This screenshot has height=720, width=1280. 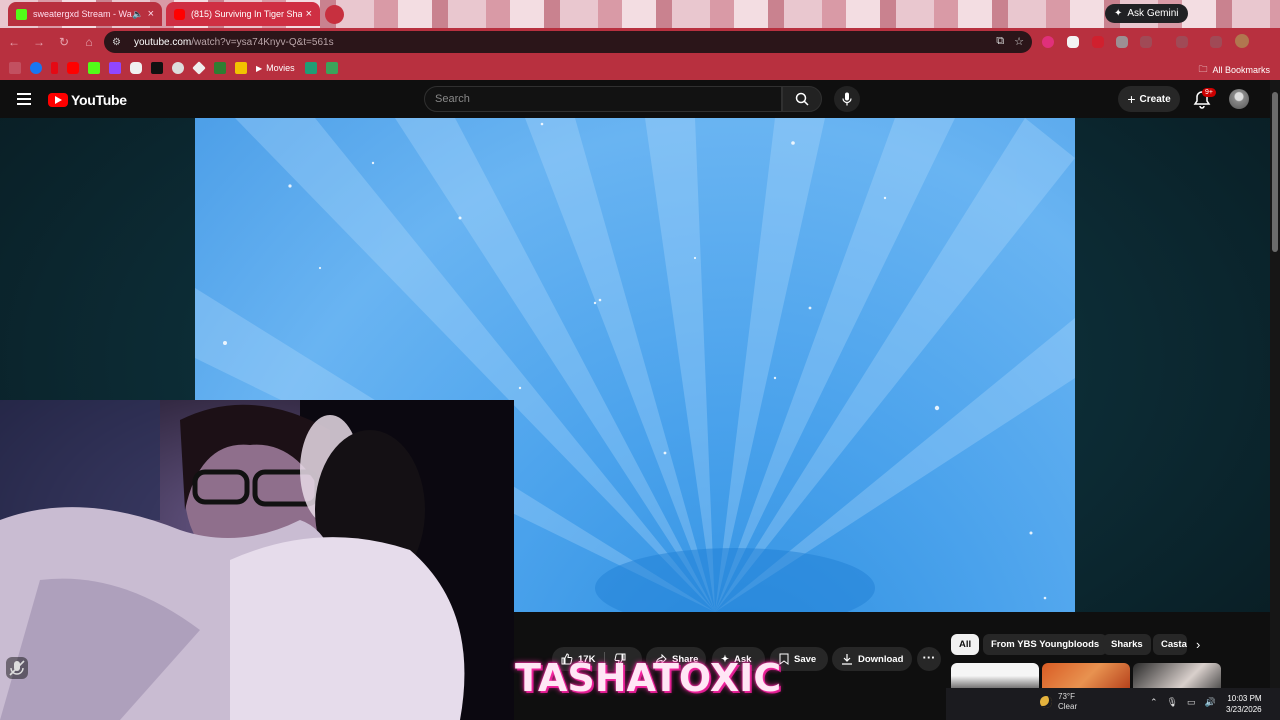 What do you see at coordinates (262, 42) in the screenshot?
I see `url-path: /watch?v=ysa74Knyv-Q&t=561s` at bounding box center [262, 42].